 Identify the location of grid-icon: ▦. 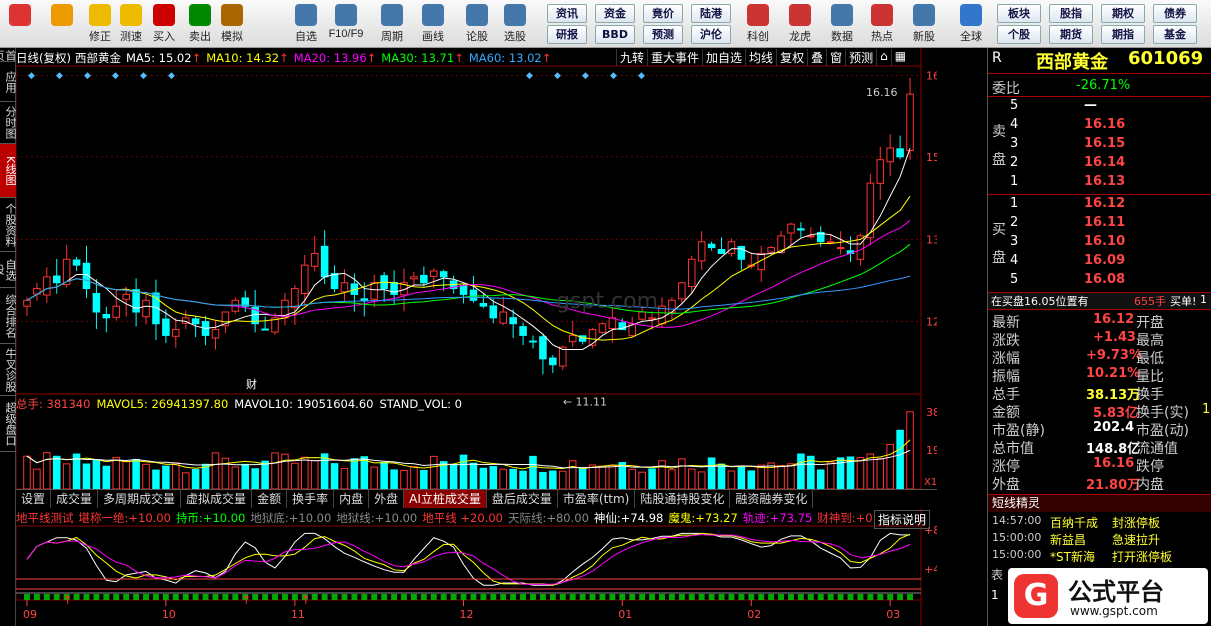
(899, 57).